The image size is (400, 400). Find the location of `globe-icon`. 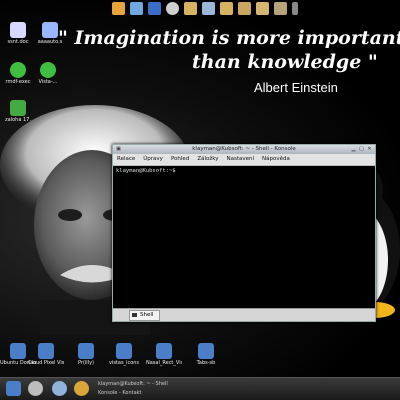

globe-icon is located at coordinates (59, 388).